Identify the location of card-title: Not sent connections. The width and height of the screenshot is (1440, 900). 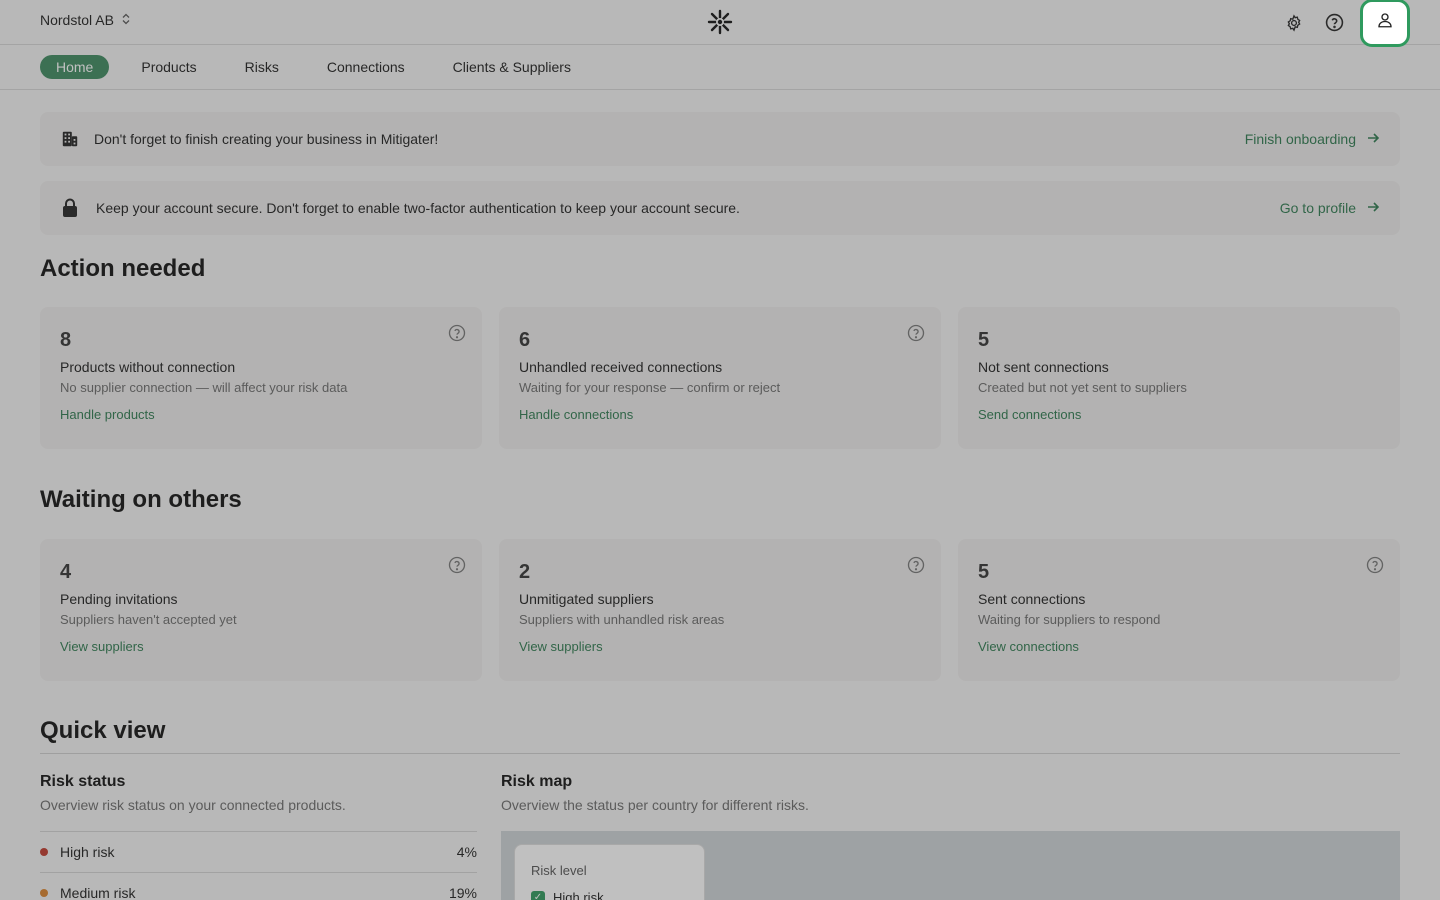
(1043, 367).